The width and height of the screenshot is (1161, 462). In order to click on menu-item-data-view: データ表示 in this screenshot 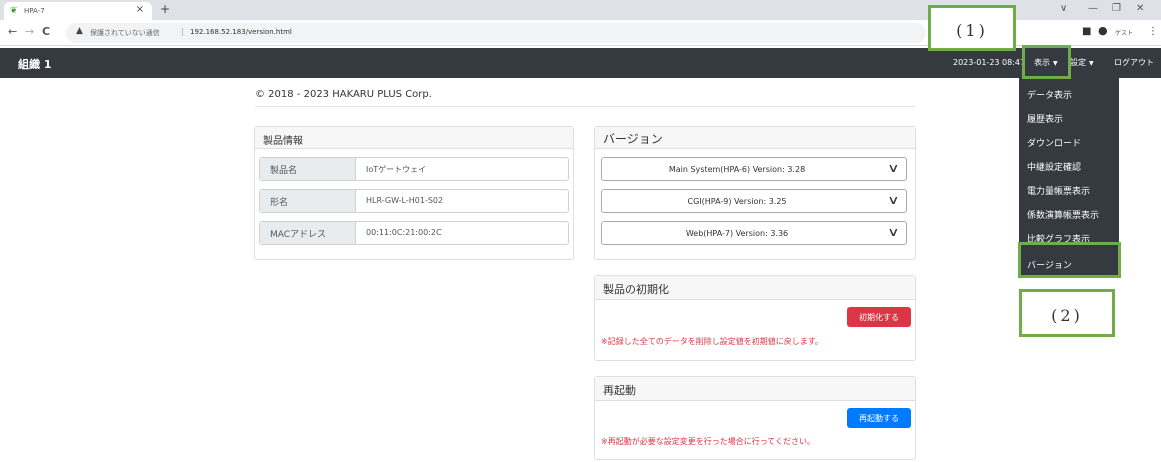, I will do `click(1049, 94)`.